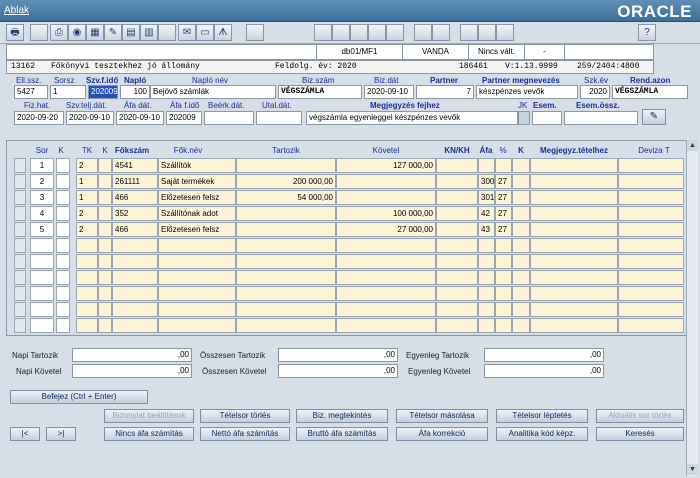 This screenshot has width=700, height=478. What do you see at coordinates (542, 434) in the screenshot?
I see `analitika-button: Analitika kód képz.` at bounding box center [542, 434].